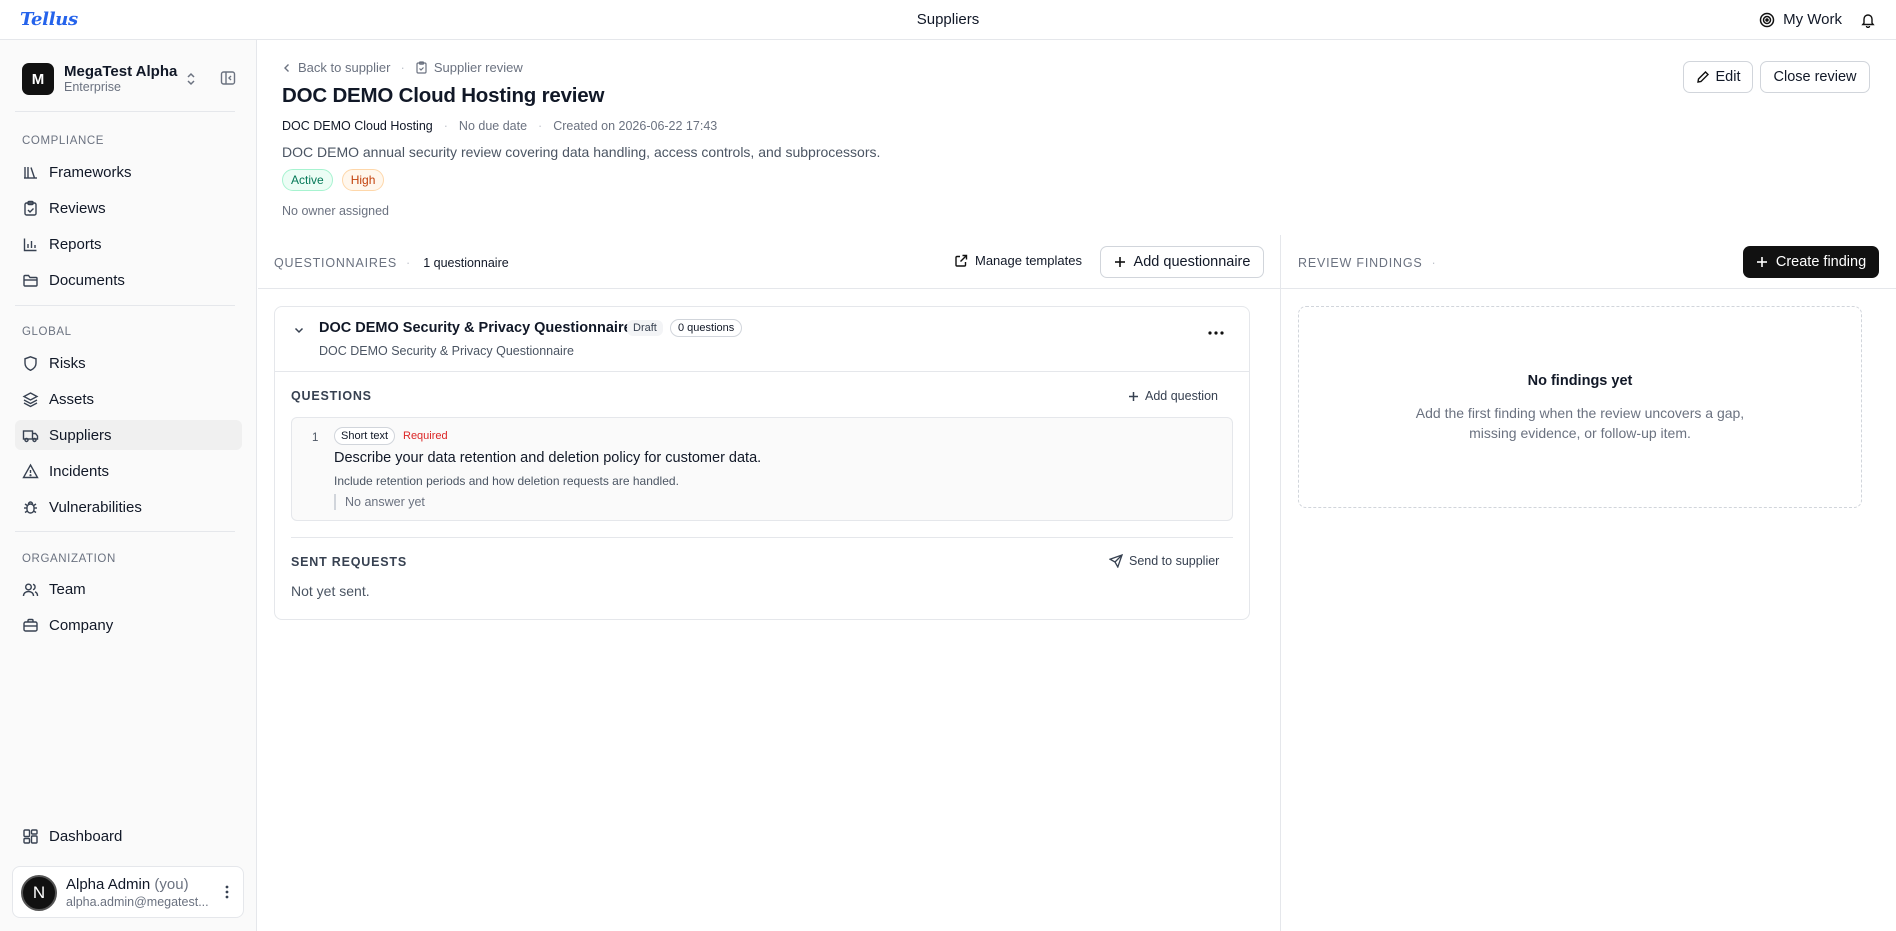  I want to click on more-vertical-icon, so click(227, 892).